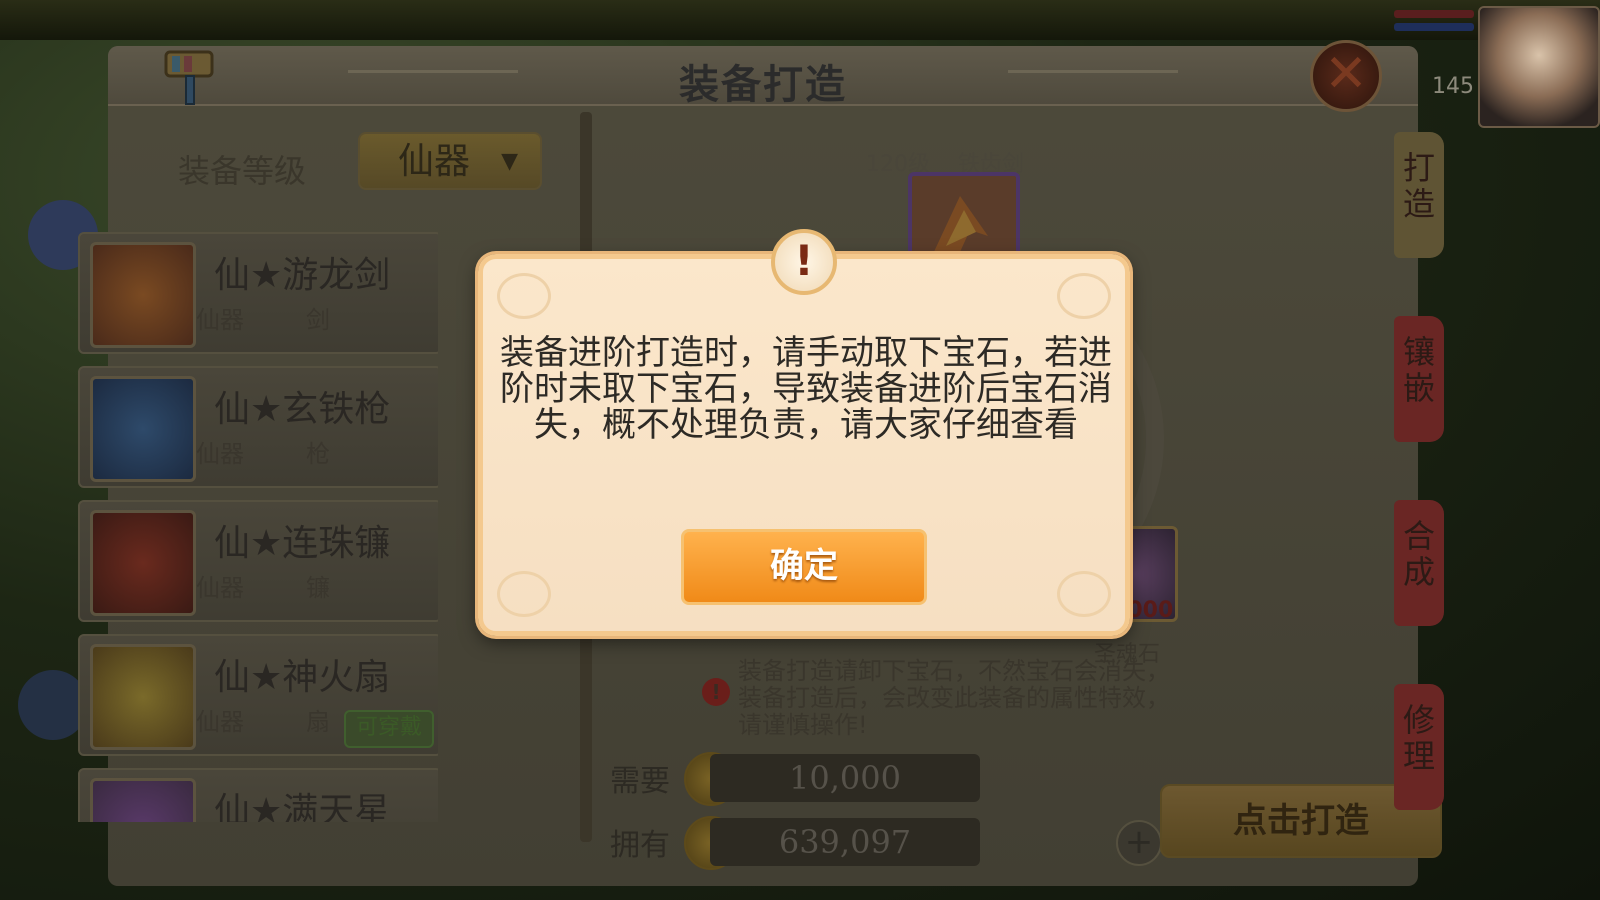  I want to click on avatar-level: 145, so click(1453, 86).